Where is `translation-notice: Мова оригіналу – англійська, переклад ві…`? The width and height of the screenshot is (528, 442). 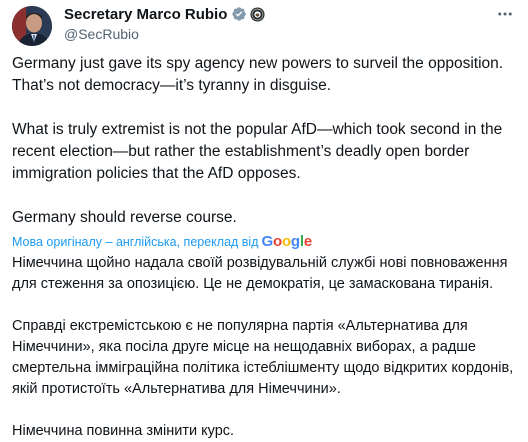
translation-notice: Мова оригіналу – англійська, переклад ві… is located at coordinates (265, 241).